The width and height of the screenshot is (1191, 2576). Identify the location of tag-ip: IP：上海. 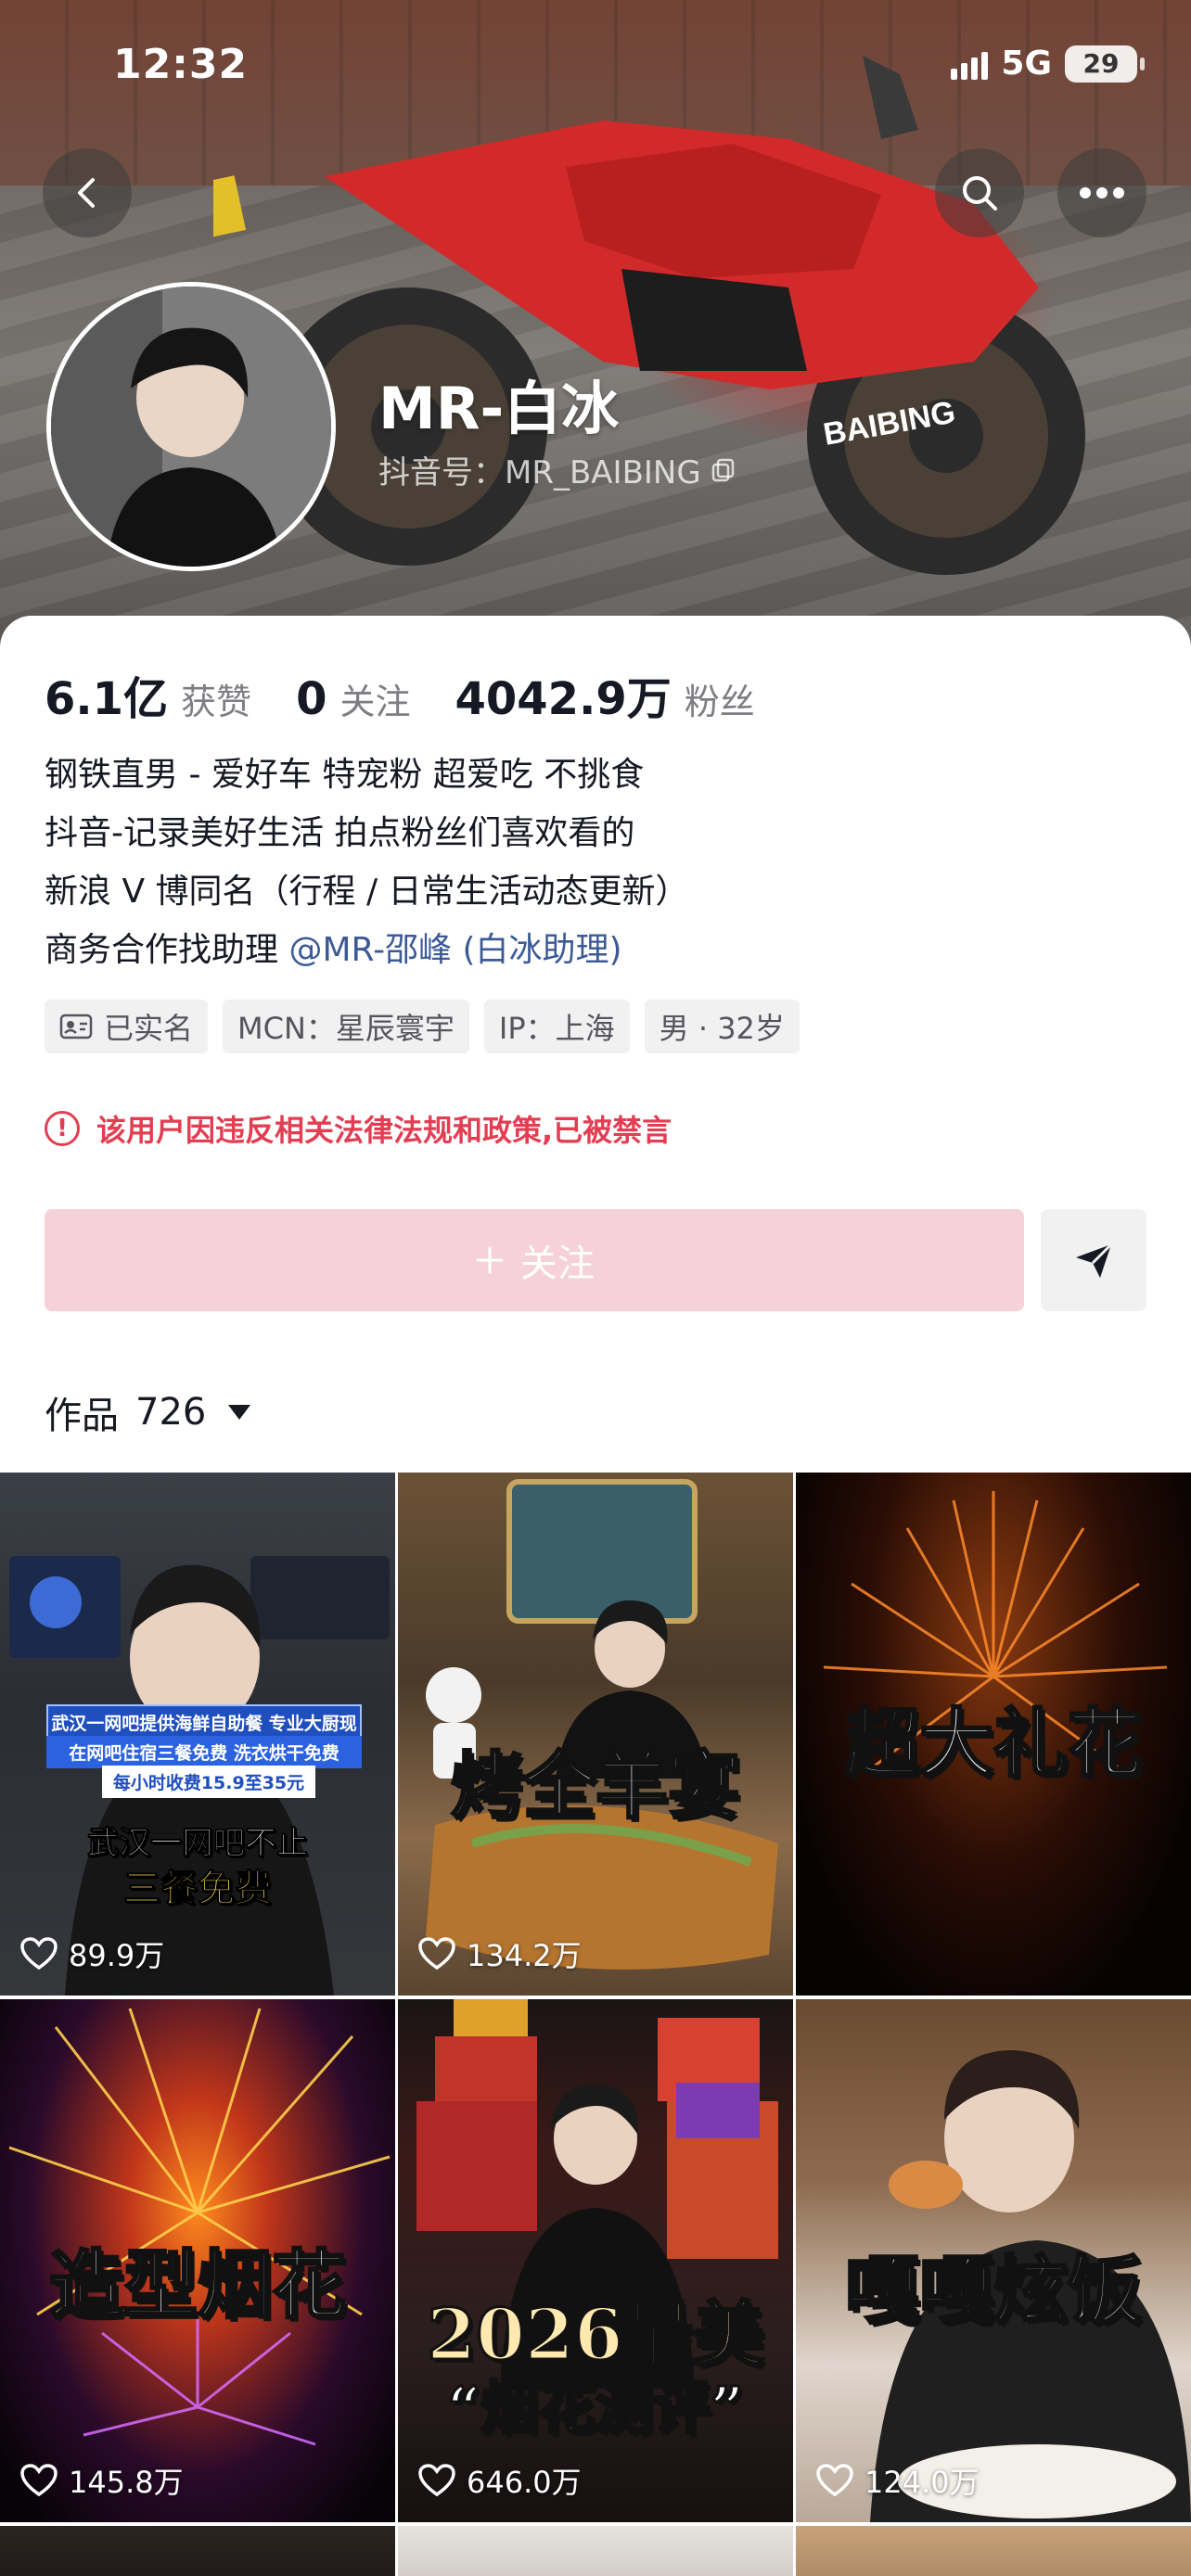
(556, 1026).